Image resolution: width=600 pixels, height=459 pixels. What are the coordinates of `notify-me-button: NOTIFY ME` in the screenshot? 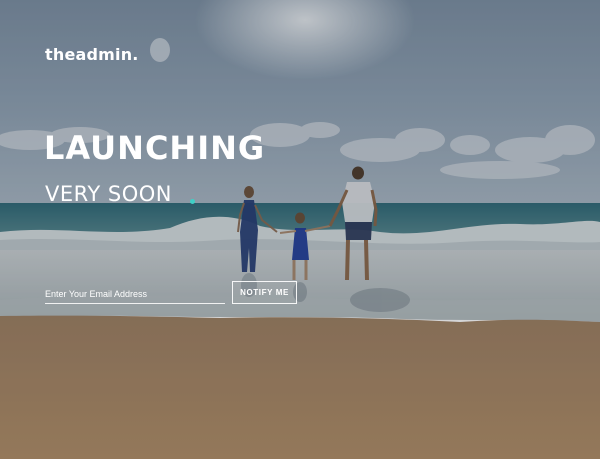 It's located at (264, 292).